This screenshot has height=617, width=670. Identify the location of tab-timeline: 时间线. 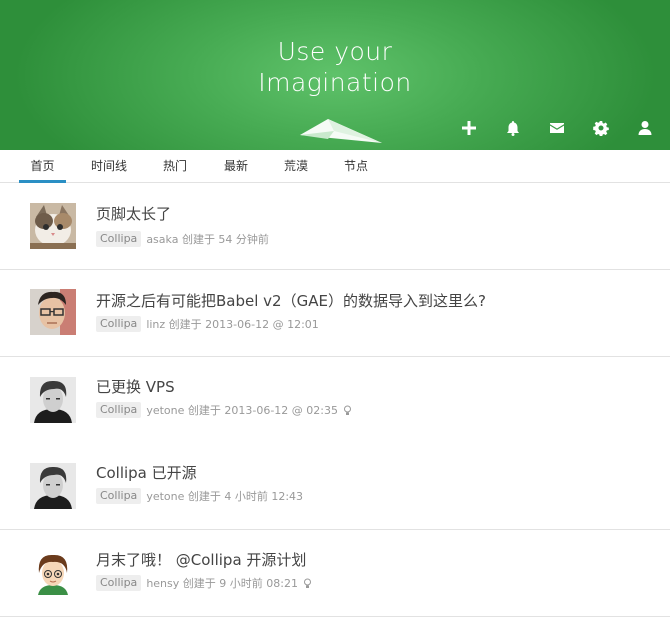
(109, 166).